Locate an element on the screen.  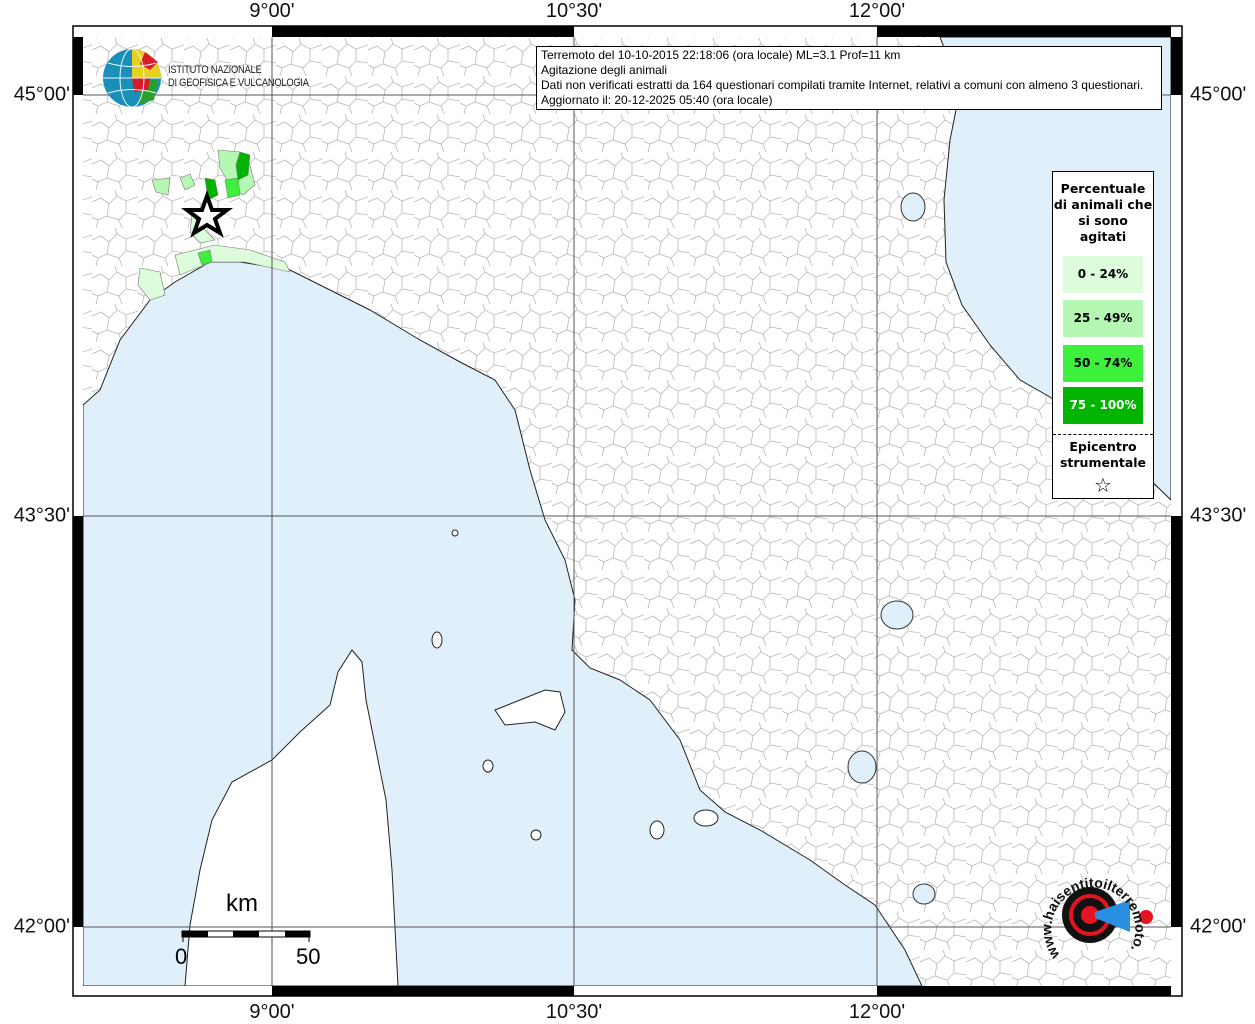
lon-label-top: 10°30' is located at coordinates (574, 11).